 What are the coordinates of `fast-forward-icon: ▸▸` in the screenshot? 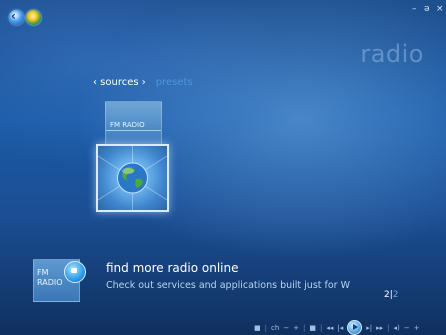 It's located at (379, 328).